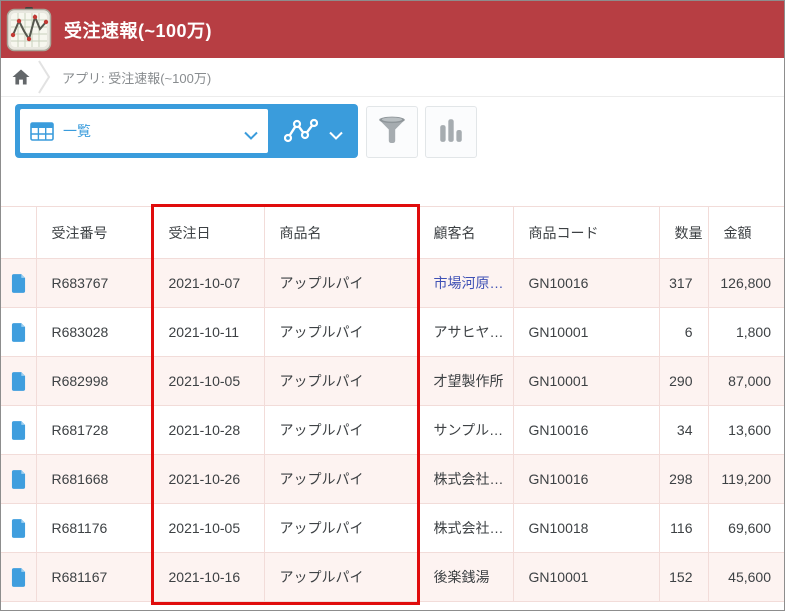  I want to click on cell-quantity: 116, so click(684, 528).